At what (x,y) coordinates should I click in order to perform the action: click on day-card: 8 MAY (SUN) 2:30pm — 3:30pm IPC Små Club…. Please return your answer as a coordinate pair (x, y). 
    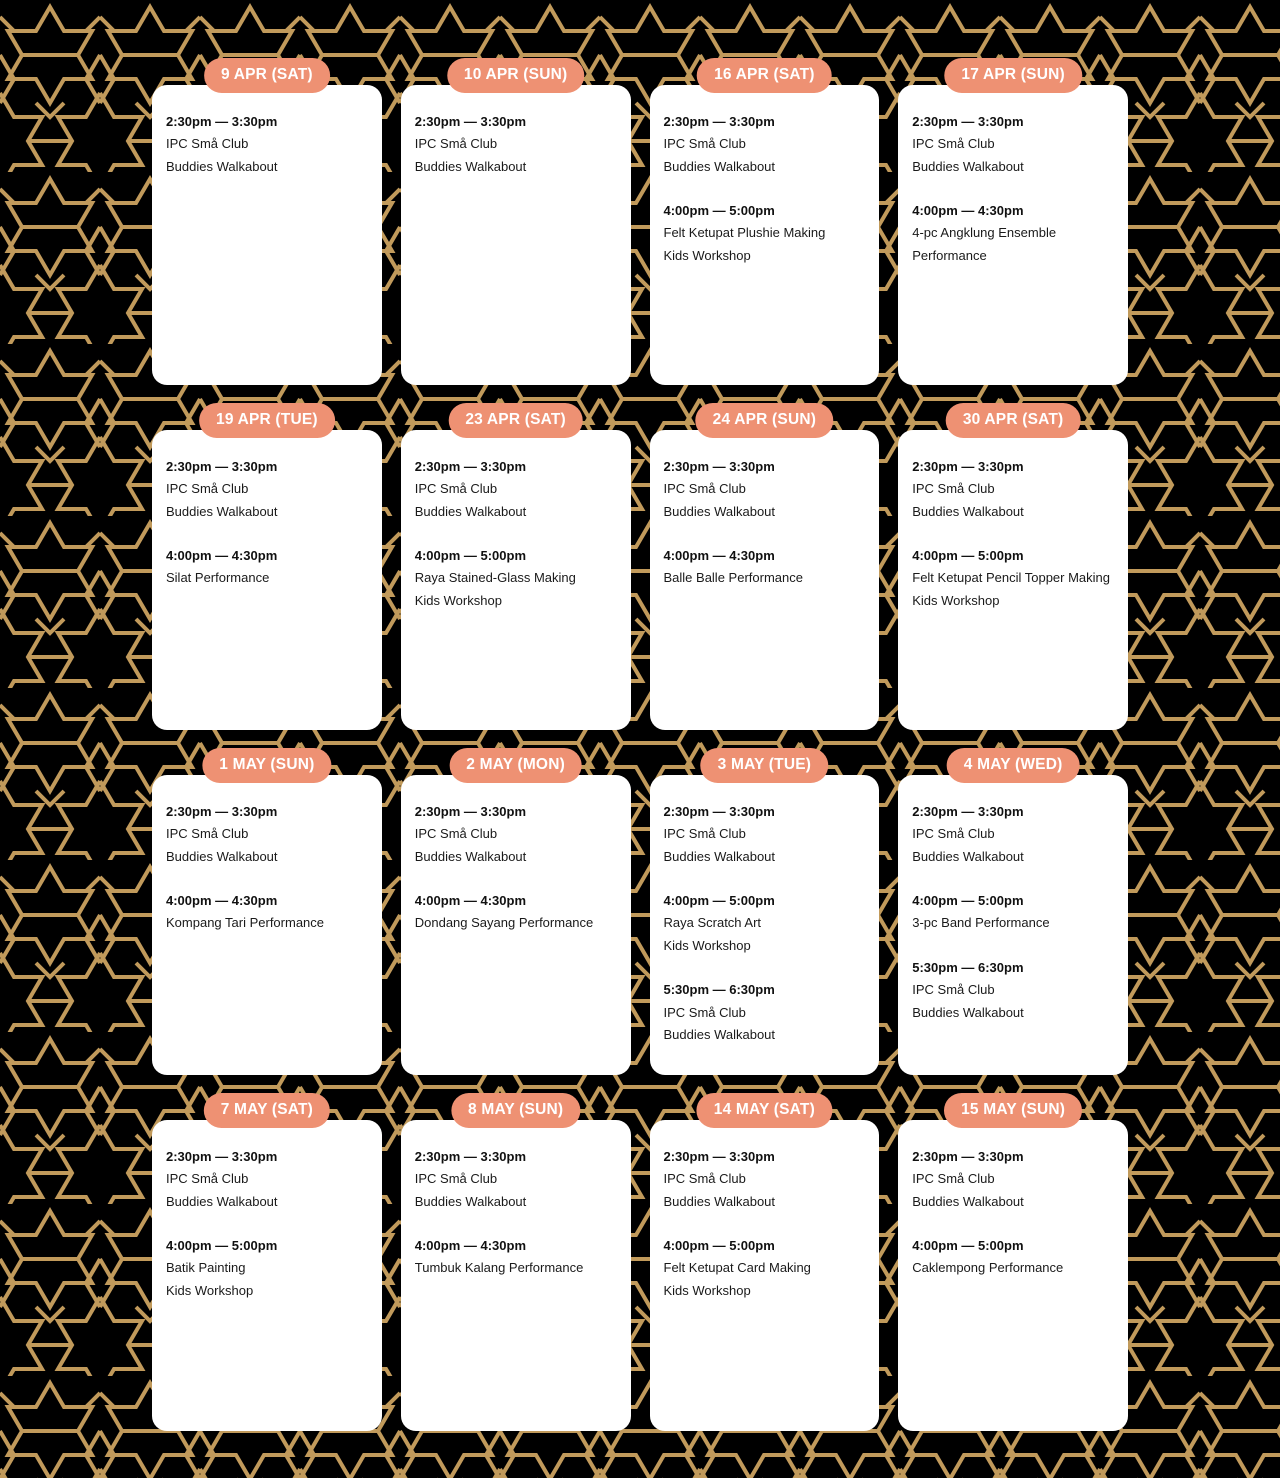
    Looking at the image, I should click on (515, 1262).